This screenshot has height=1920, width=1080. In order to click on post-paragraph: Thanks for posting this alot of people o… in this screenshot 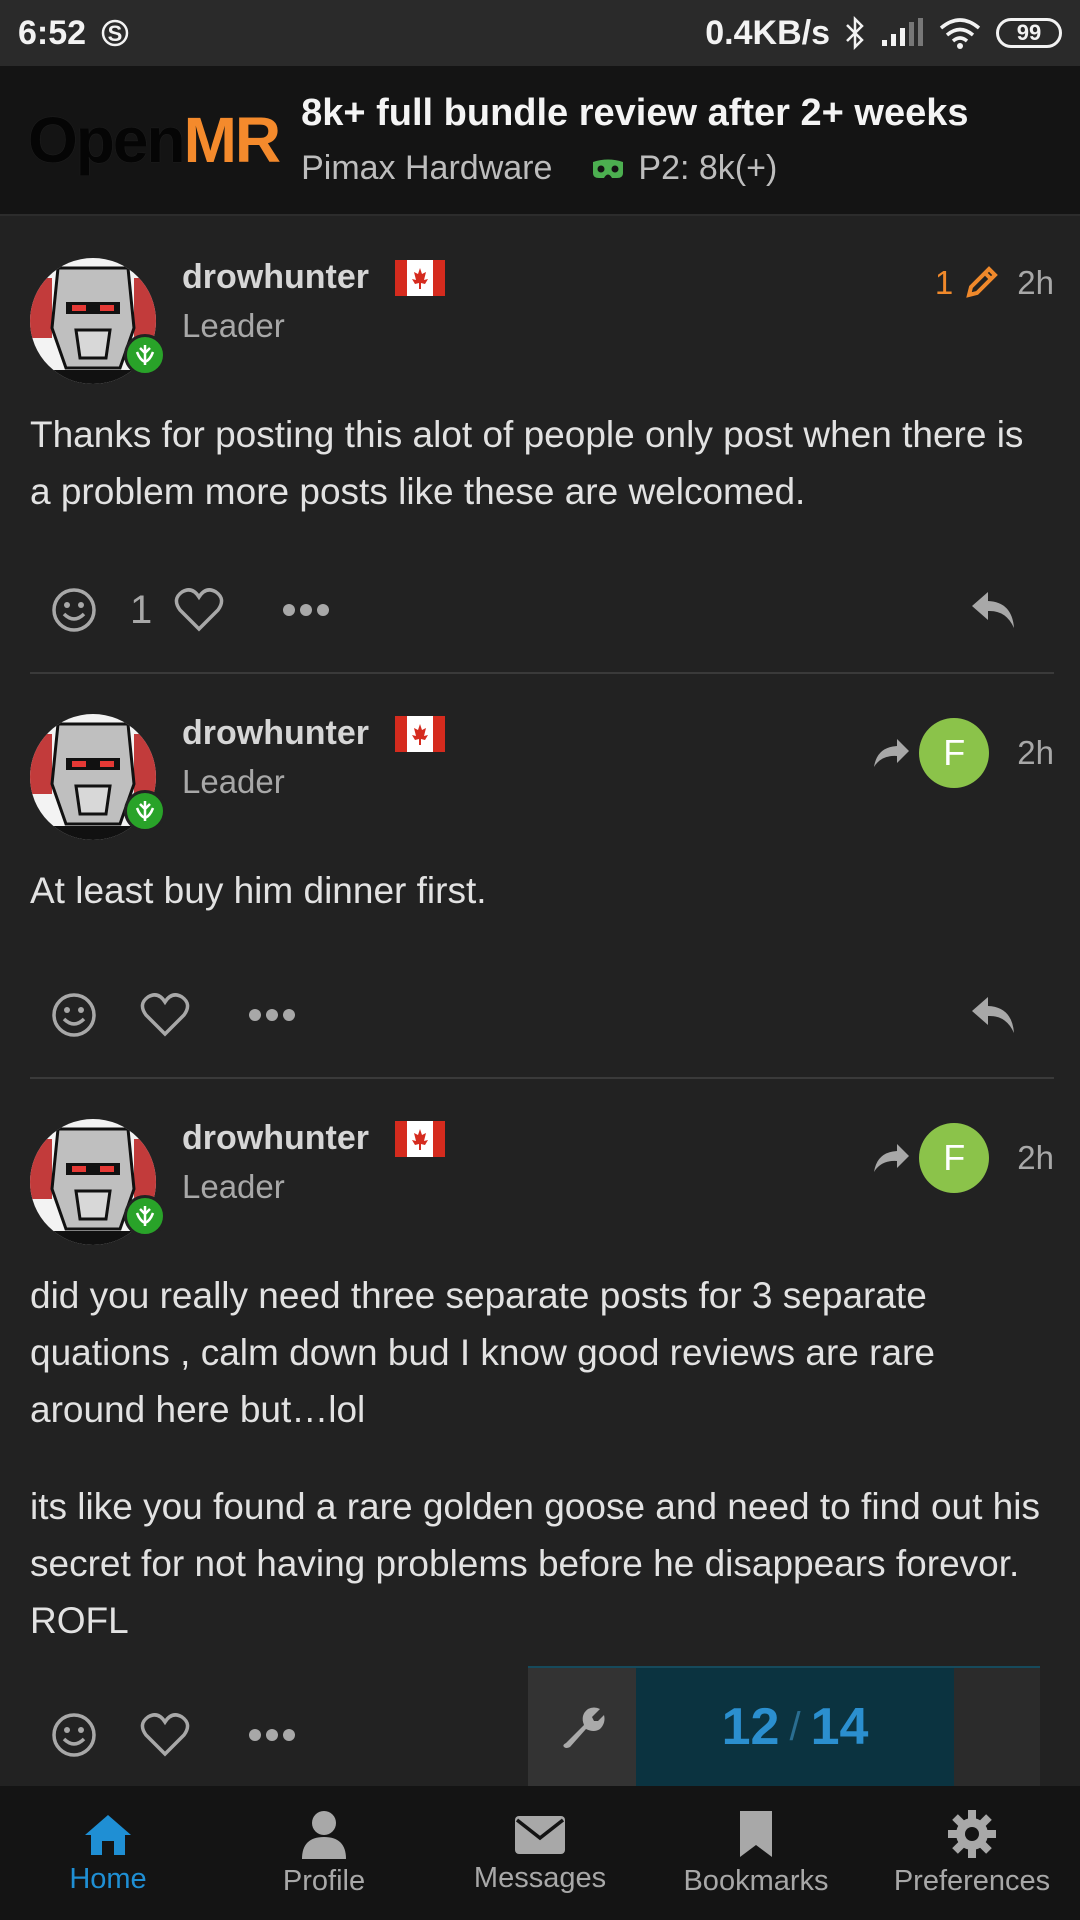, I will do `click(527, 463)`.